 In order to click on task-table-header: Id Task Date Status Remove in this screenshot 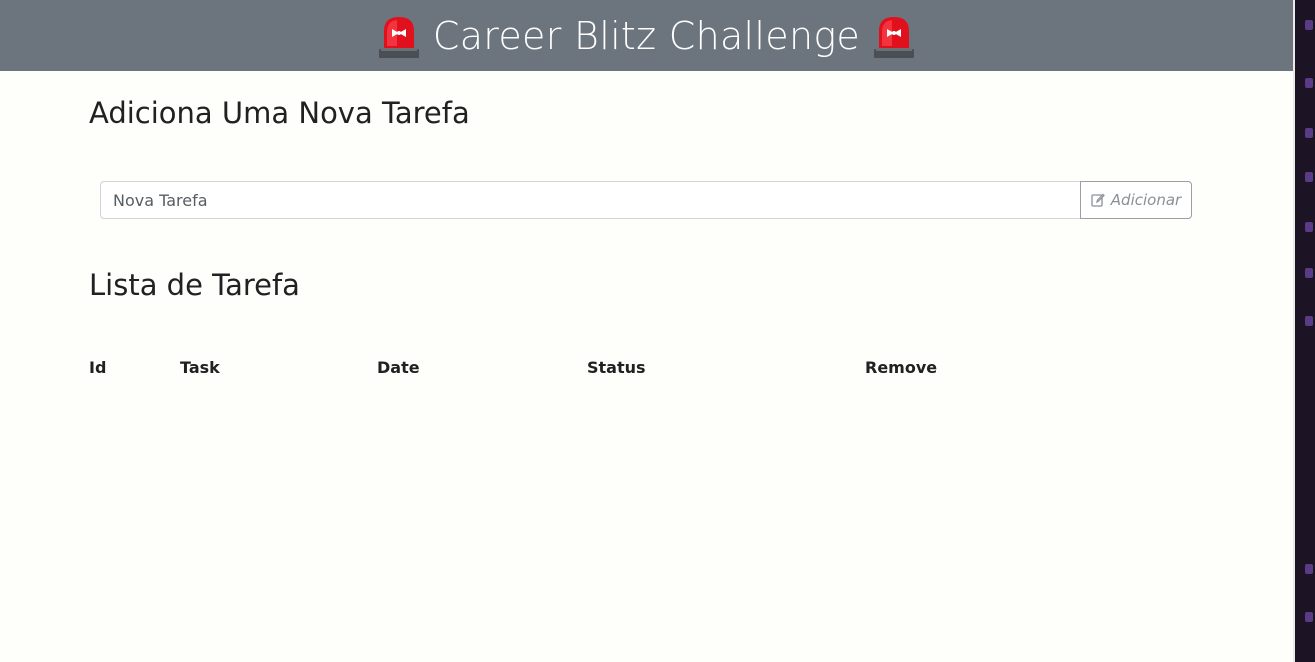, I will do `click(646, 368)`.